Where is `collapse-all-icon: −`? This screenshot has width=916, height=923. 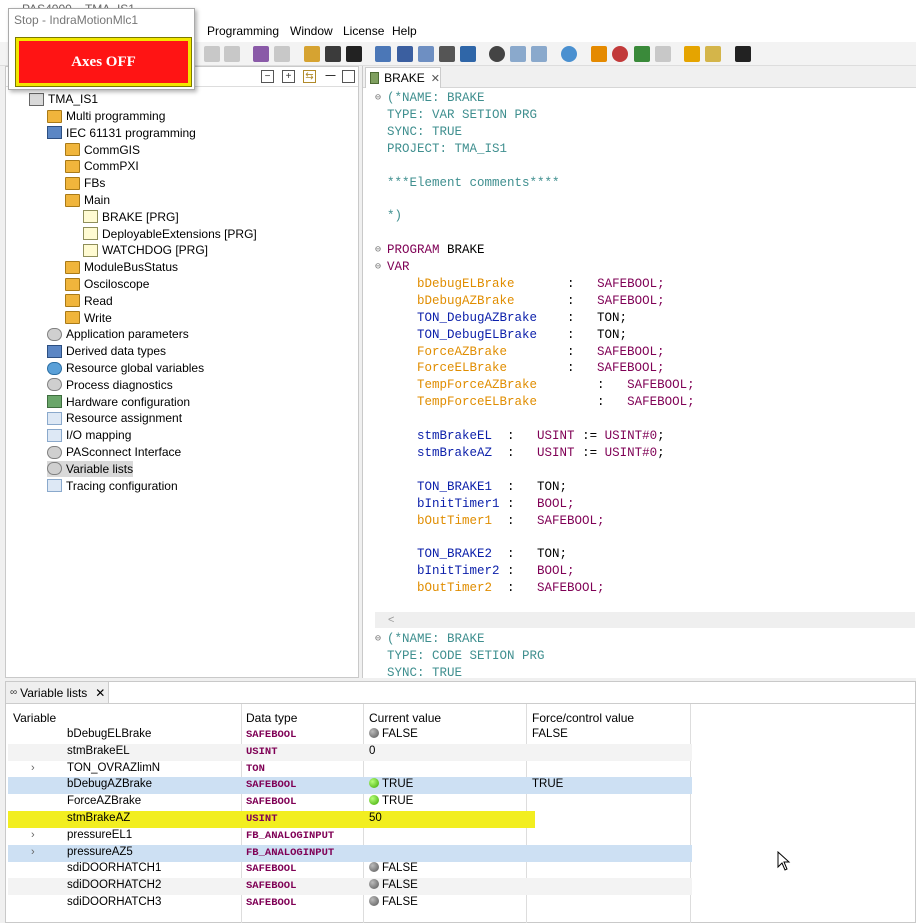
collapse-all-icon: − is located at coordinates (267, 76).